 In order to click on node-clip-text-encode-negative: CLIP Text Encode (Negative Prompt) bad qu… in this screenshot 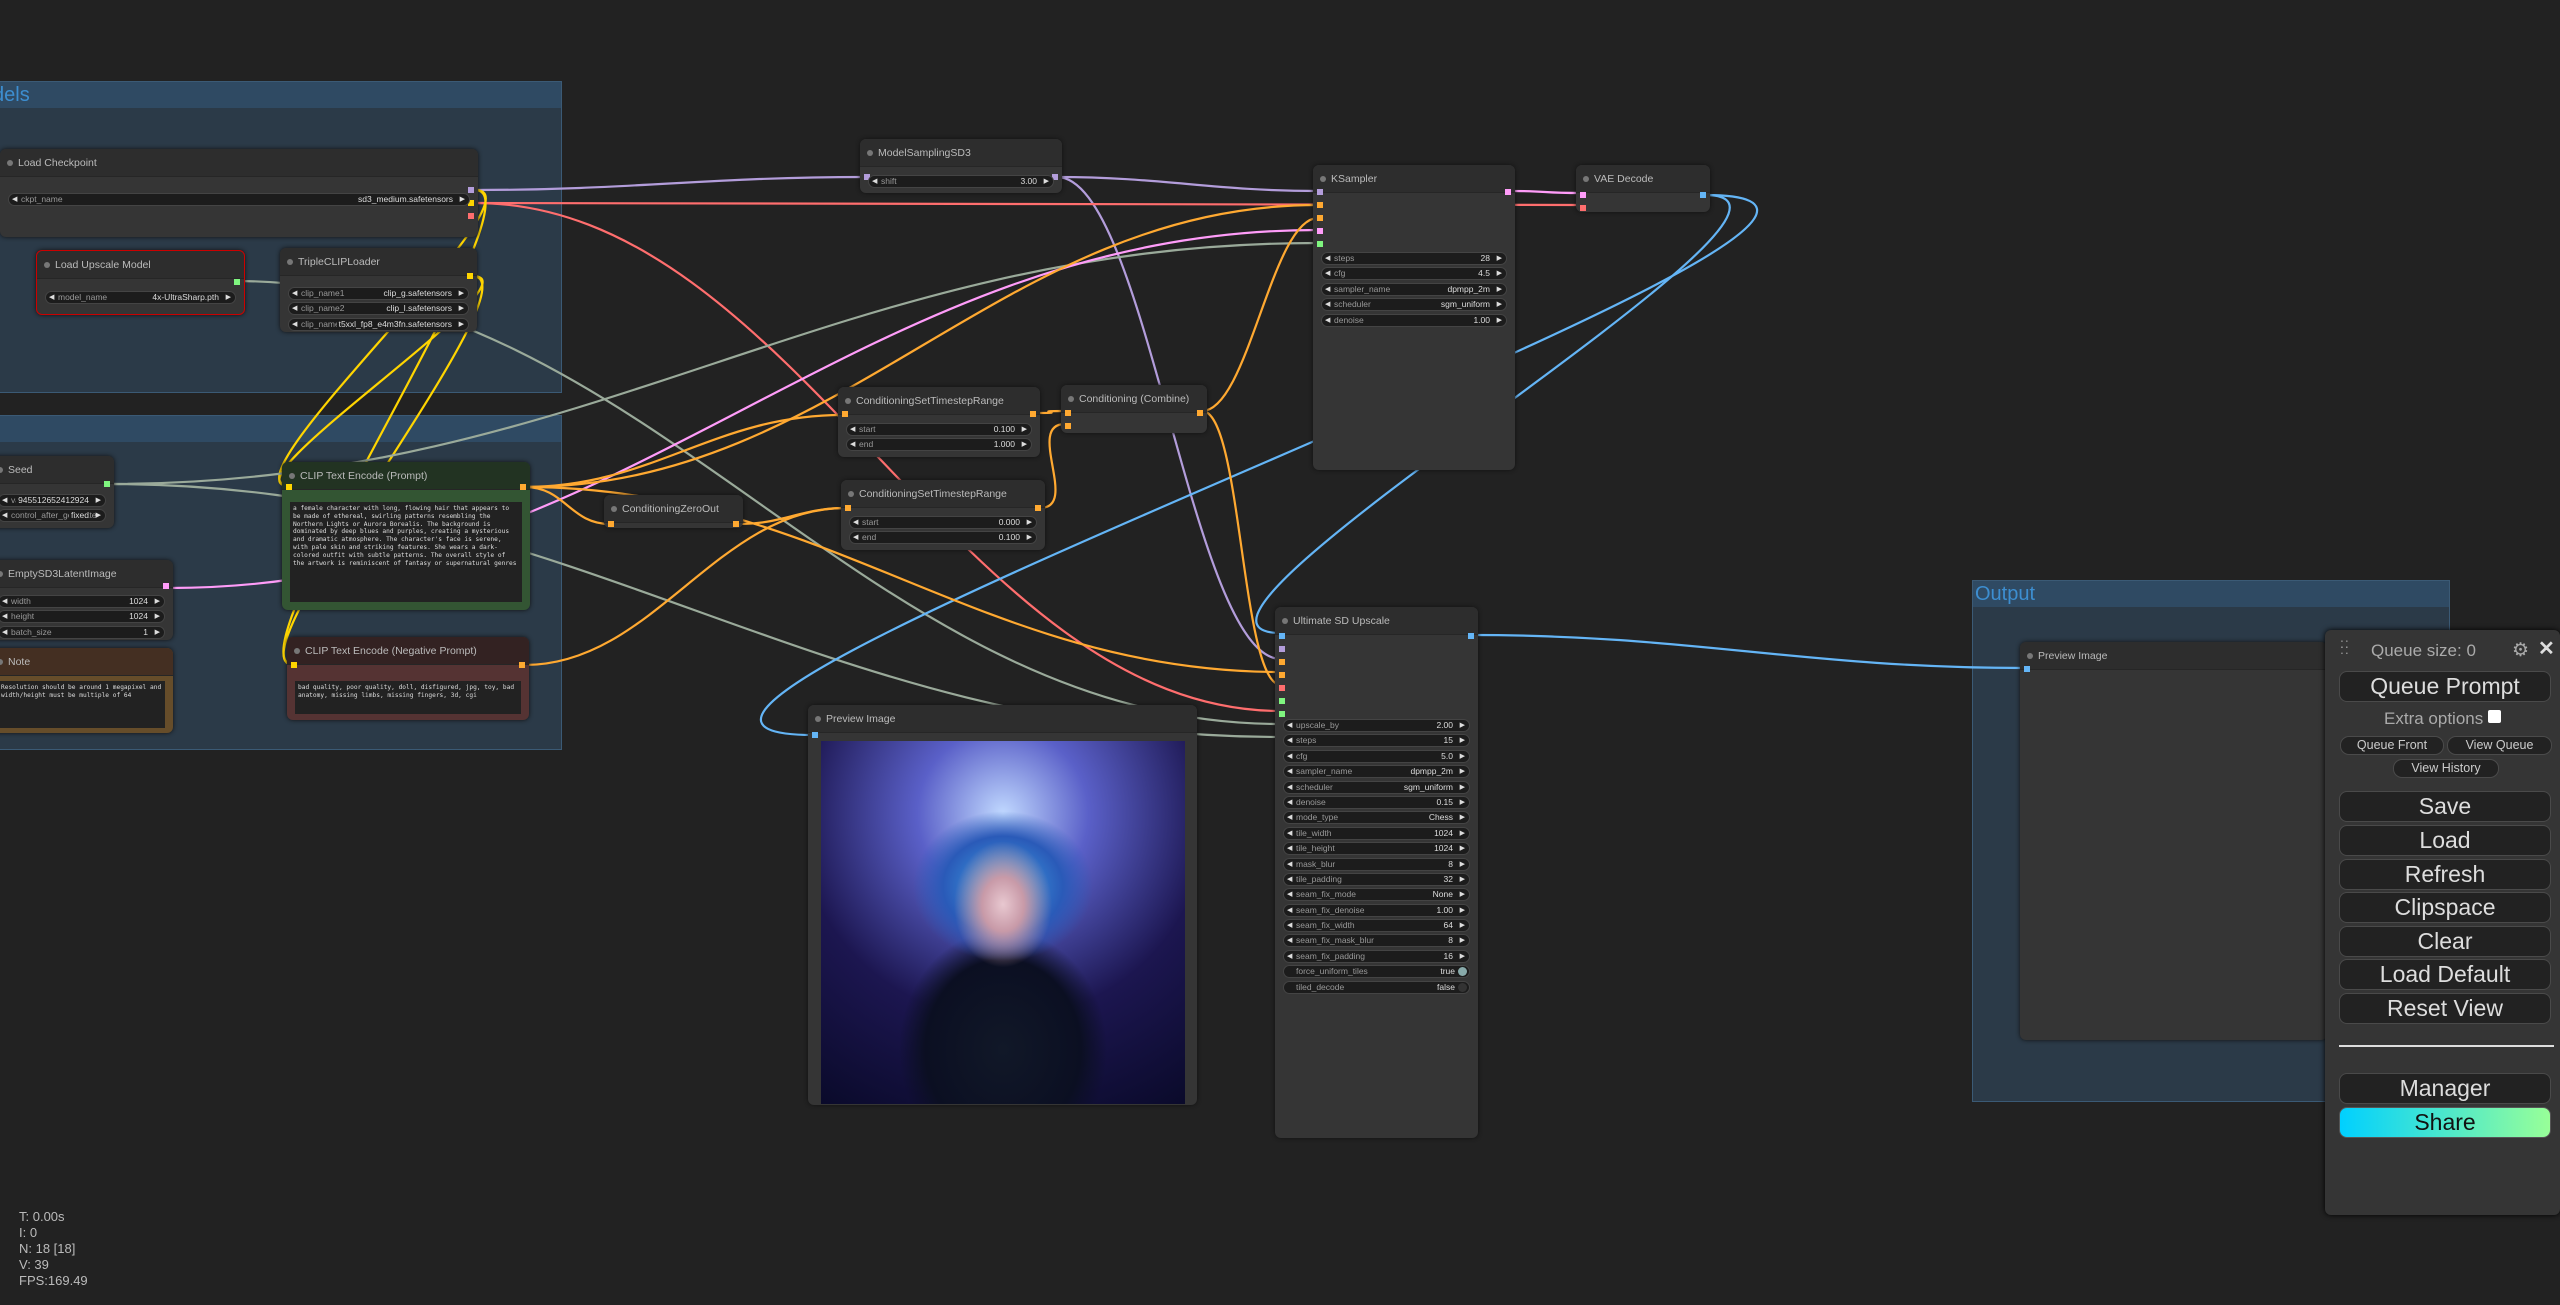, I will do `click(408, 678)`.